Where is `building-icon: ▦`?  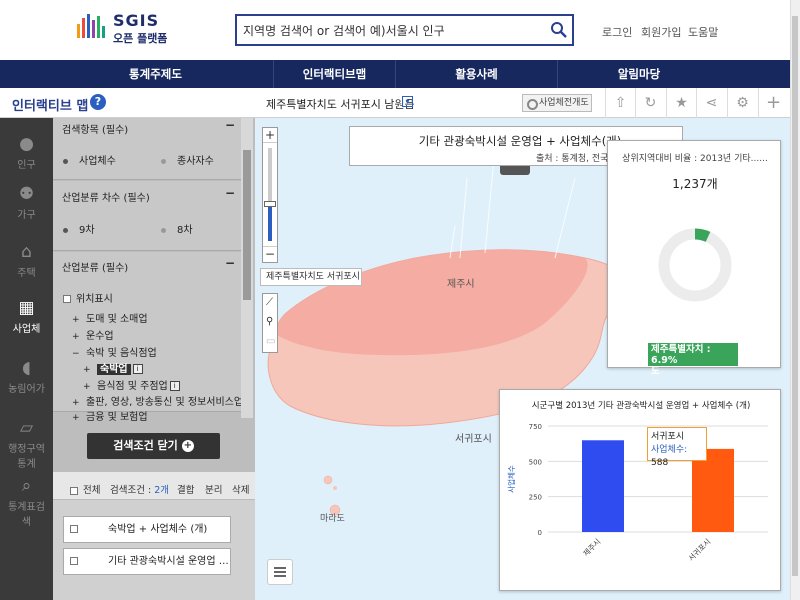
building-icon: ▦ is located at coordinates (26, 308).